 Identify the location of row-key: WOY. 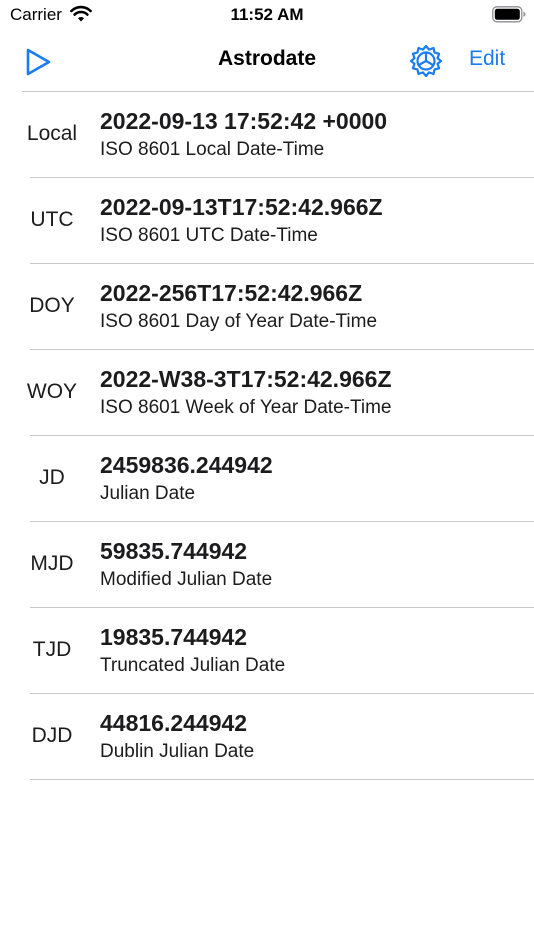
(52, 391).